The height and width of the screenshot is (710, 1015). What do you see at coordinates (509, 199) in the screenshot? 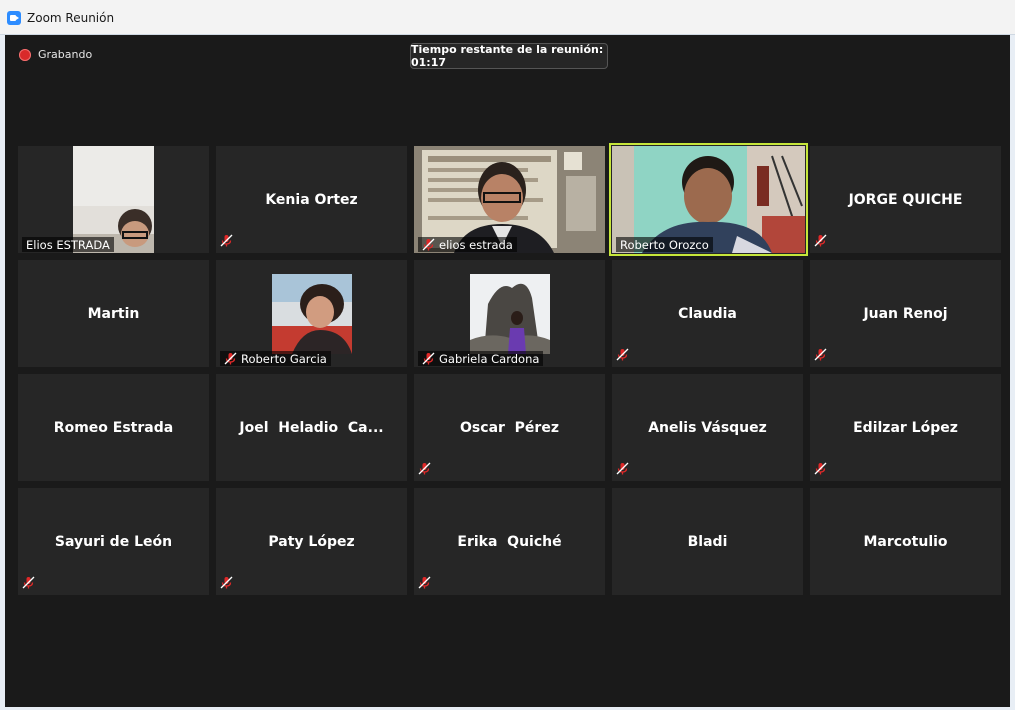
I see `participant-tile-2: elios estrada` at bounding box center [509, 199].